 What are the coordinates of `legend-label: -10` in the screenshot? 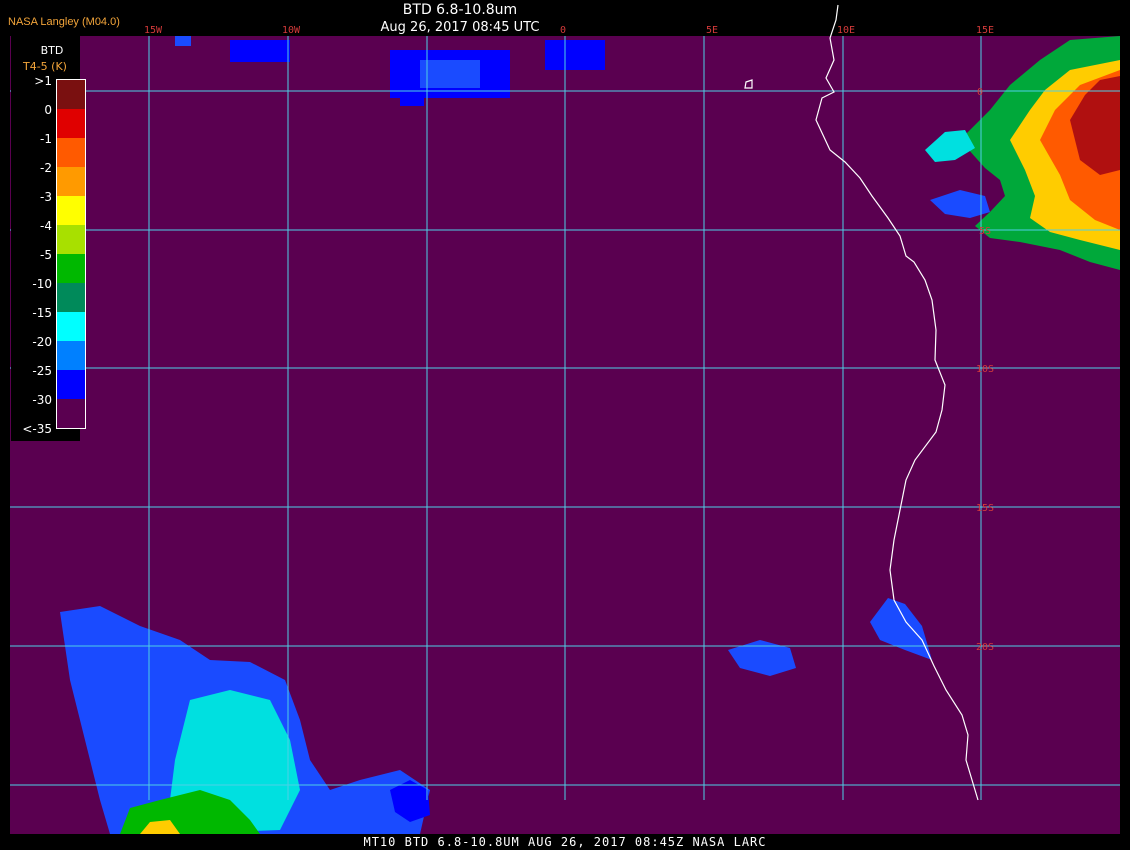 It's located at (42, 284).